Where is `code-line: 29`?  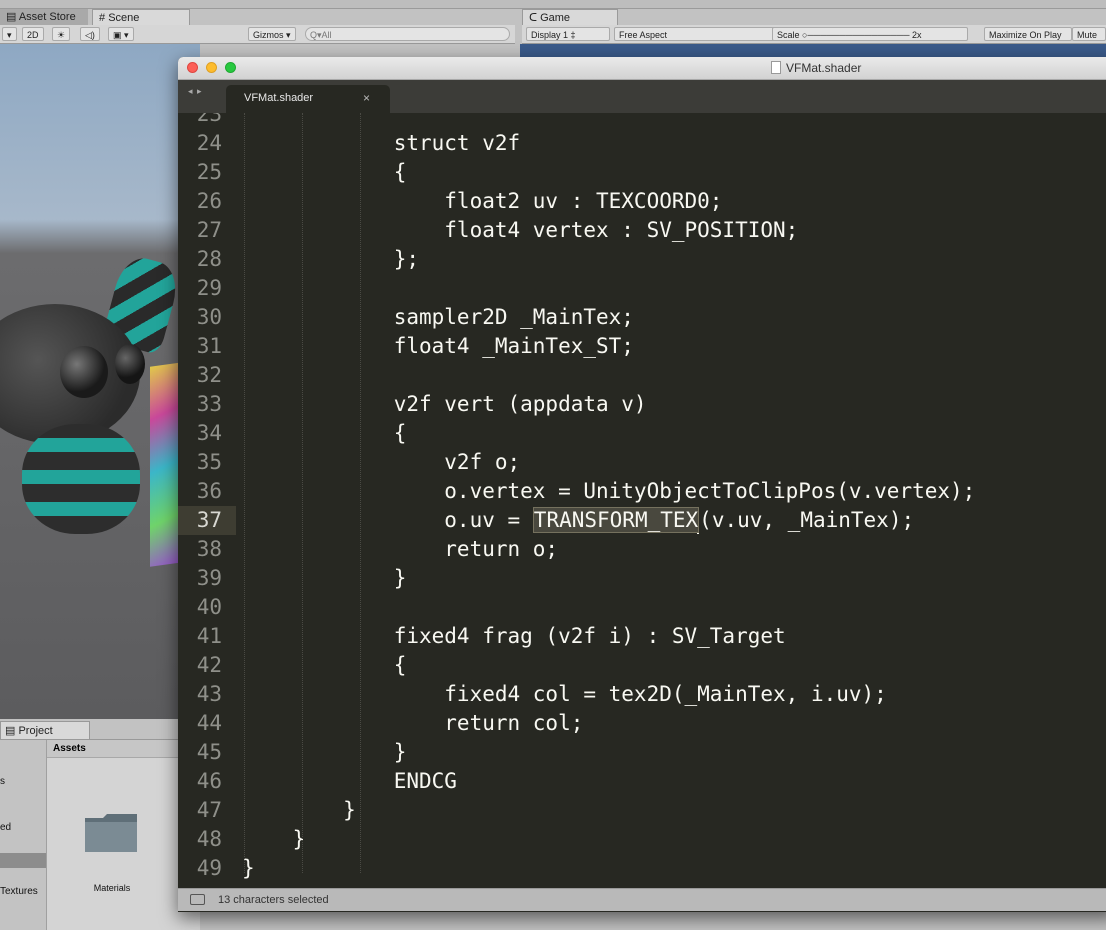
code-line: 29 is located at coordinates (642, 288).